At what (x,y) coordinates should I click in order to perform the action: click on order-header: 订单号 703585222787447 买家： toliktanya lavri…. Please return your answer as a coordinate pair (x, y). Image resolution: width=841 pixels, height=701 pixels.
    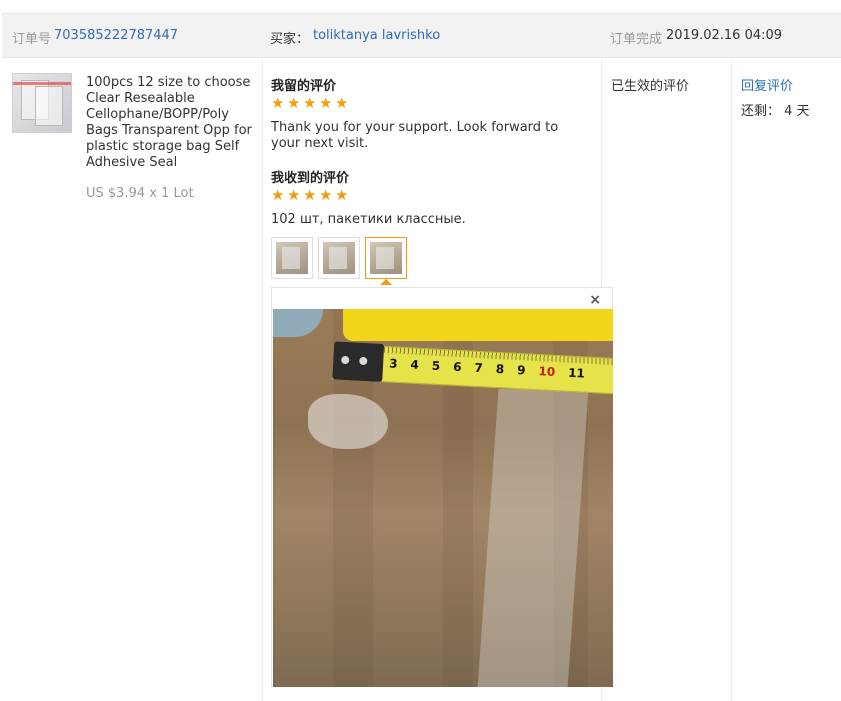
    Looking at the image, I should click on (421, 35).